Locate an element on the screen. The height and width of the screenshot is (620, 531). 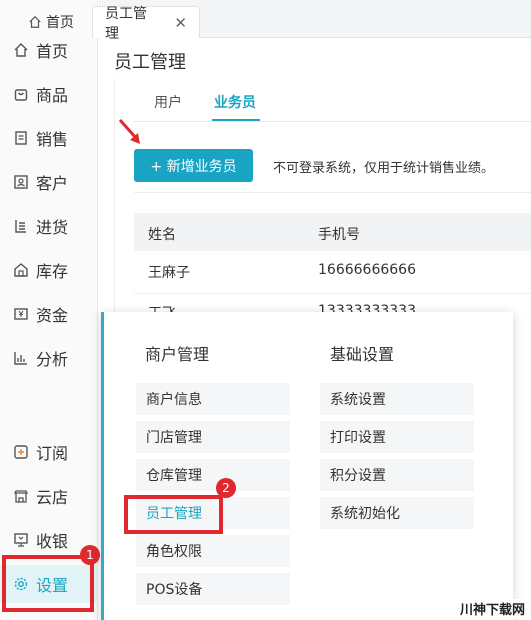
basic-settings-heading: 基础设置 is located at coordinates (362, 354).